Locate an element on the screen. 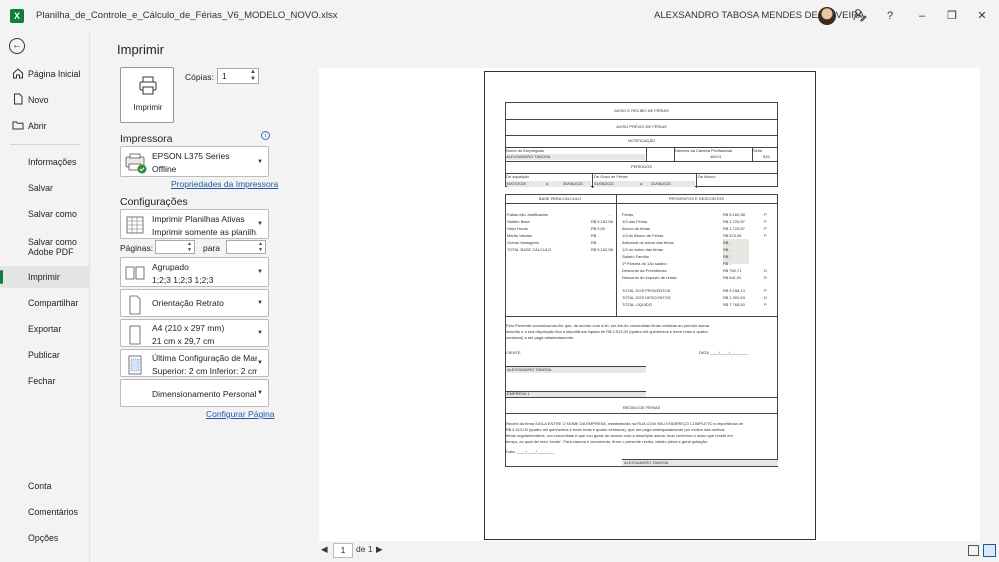 This screenshot has height=562, width=999. nav-label: Publicar is located at coordinates (44, 355).